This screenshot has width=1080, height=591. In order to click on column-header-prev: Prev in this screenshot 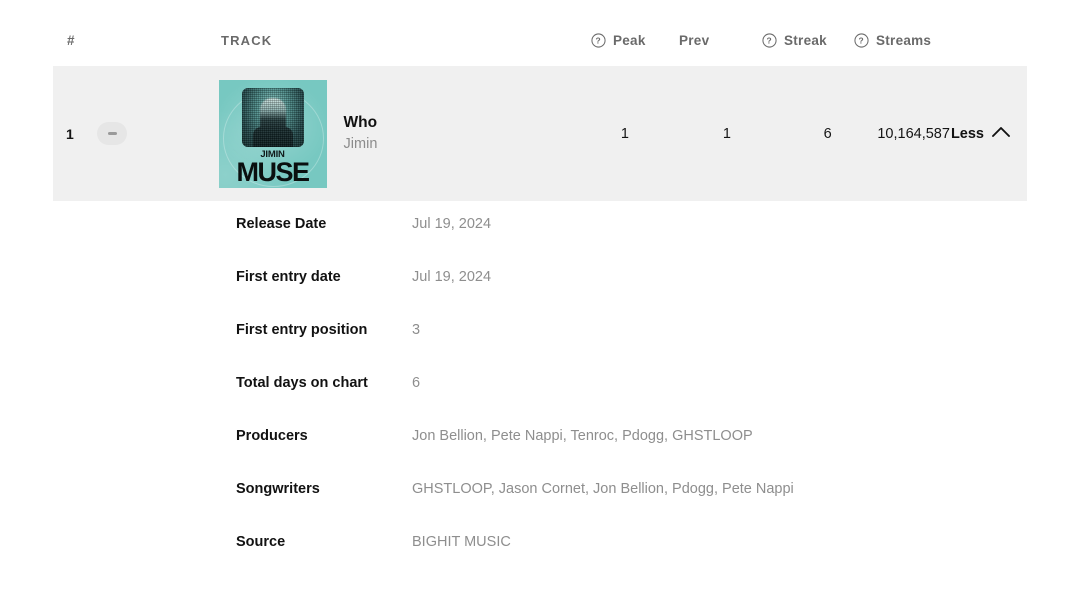, I will do `click(720, 40)`.